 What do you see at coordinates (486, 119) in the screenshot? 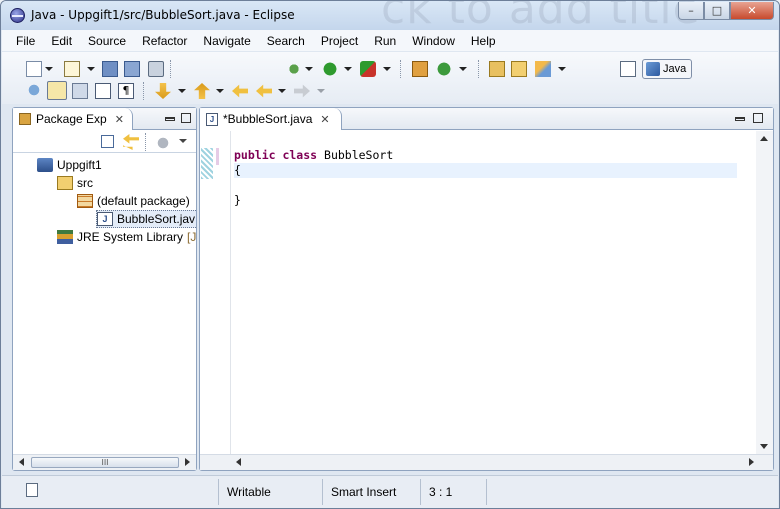
I see `editor-tabstrip: J *BubbleSort.java ✕` at bounding box center [486, 119].